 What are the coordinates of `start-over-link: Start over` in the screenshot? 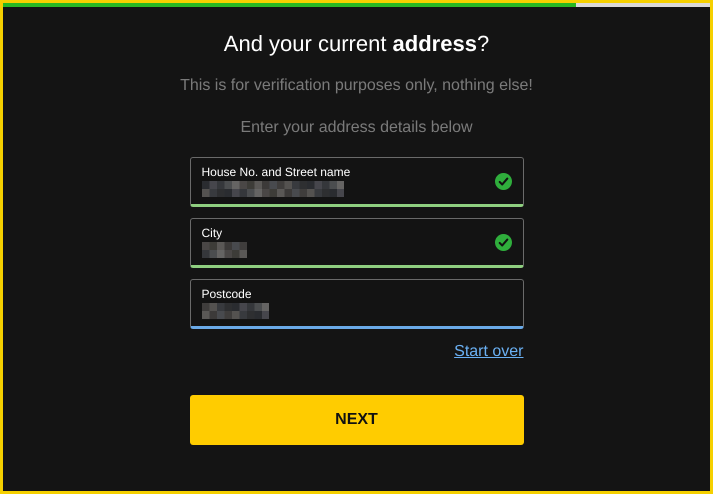 It's located at (489, 352).